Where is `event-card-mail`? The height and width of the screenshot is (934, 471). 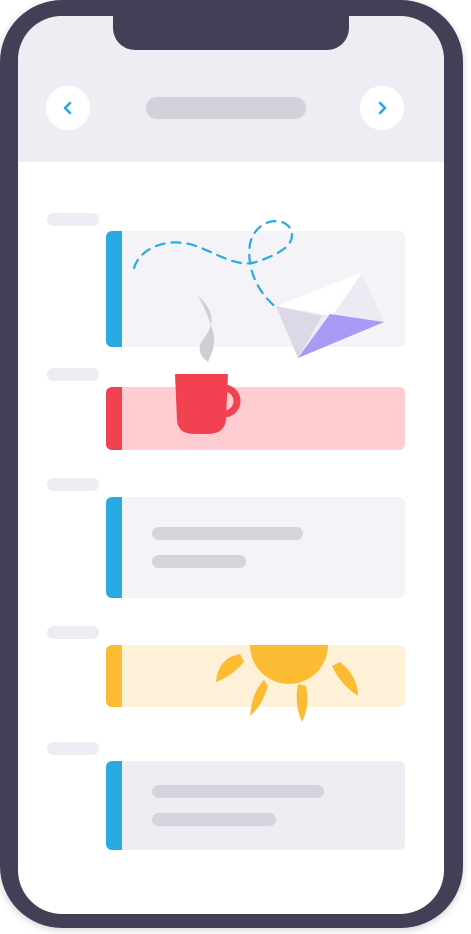 event-card-mail is located at coordinates (255, 289).